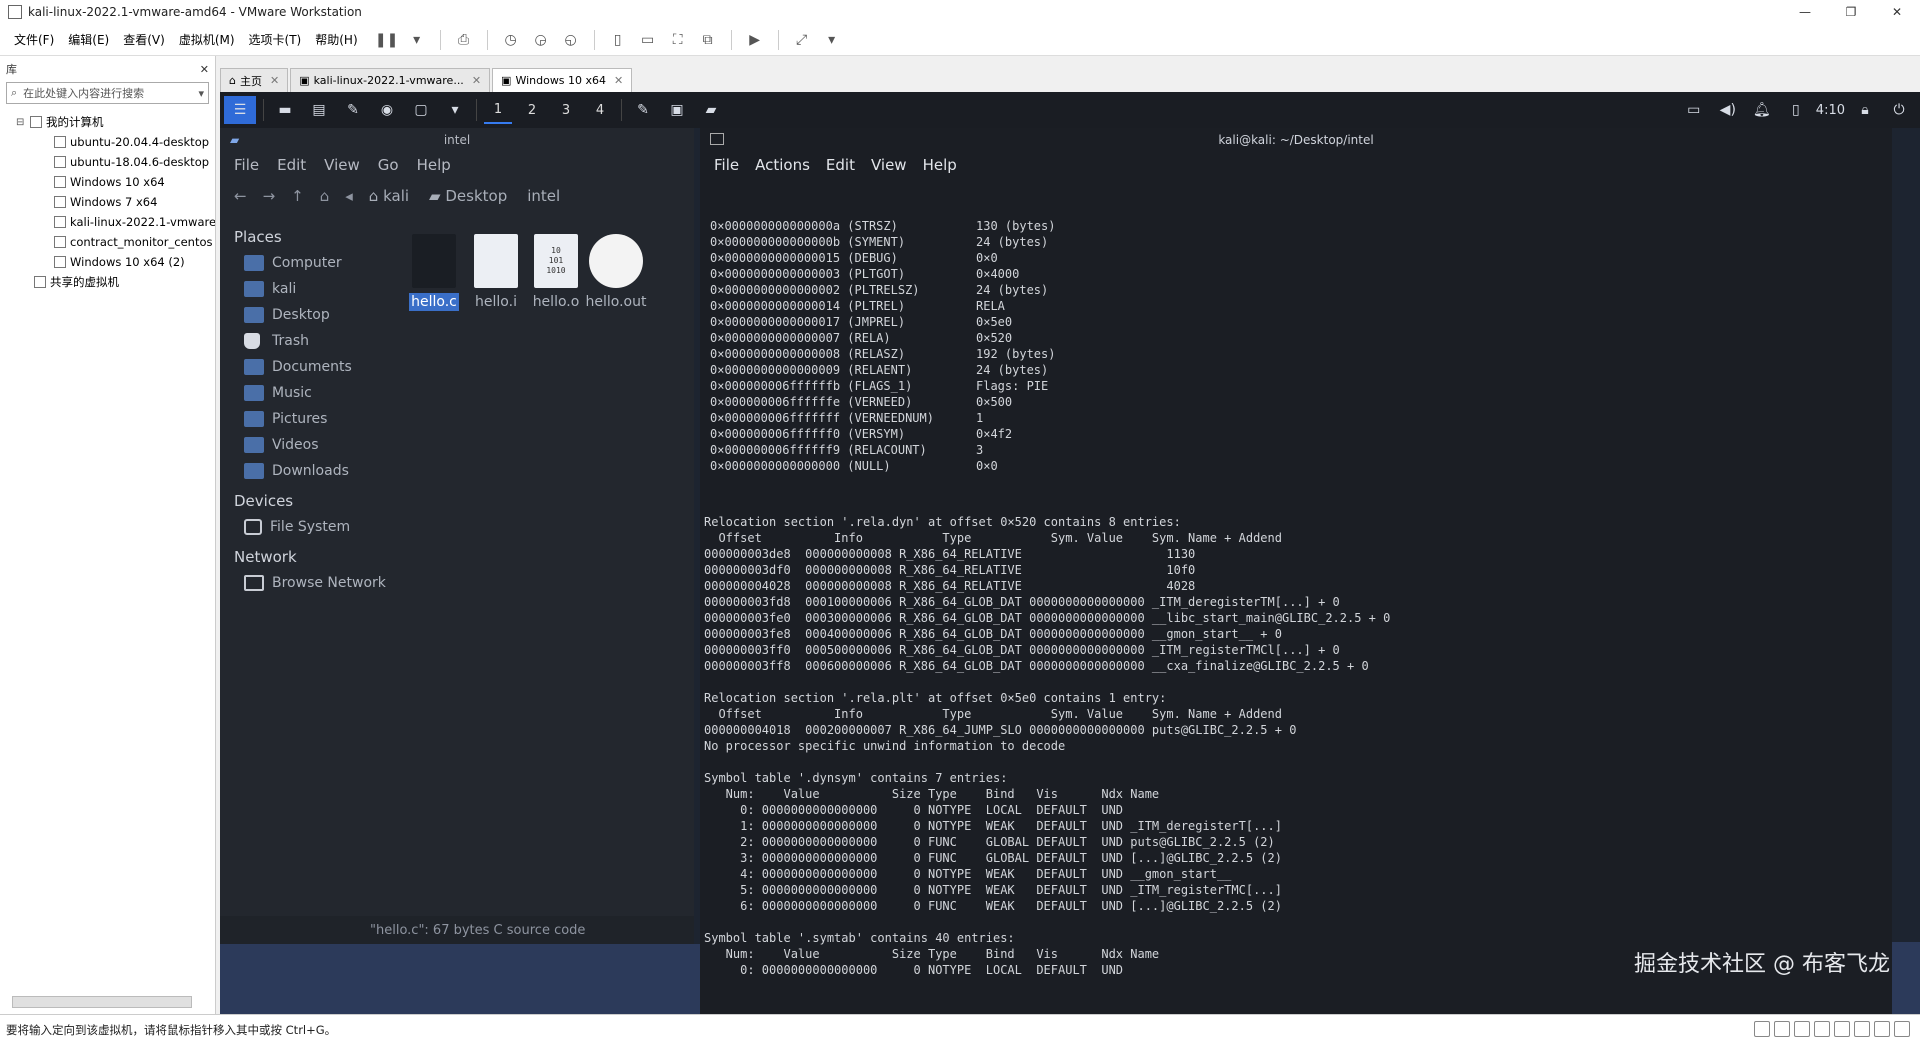 Image resolution: width=1920 pixels, height=1044 pixels. What do you see at coordinates (648, 40) in the screenshot?
I see `thumbnail-bar-icon: ▭` at bounding box center [648, 40].